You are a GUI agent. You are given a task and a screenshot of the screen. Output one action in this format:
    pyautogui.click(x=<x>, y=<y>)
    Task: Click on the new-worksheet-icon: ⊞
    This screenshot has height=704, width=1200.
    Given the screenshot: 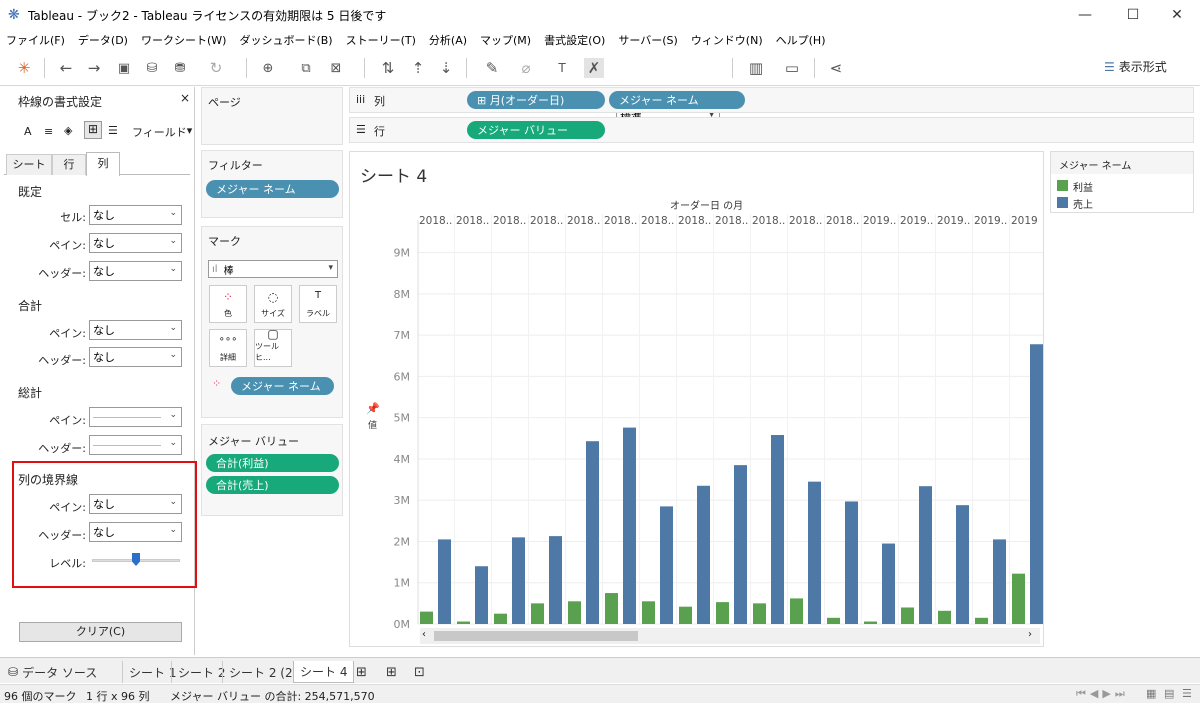 What is the action you would take?
    pyautogui.click(x=361, y=672)
    